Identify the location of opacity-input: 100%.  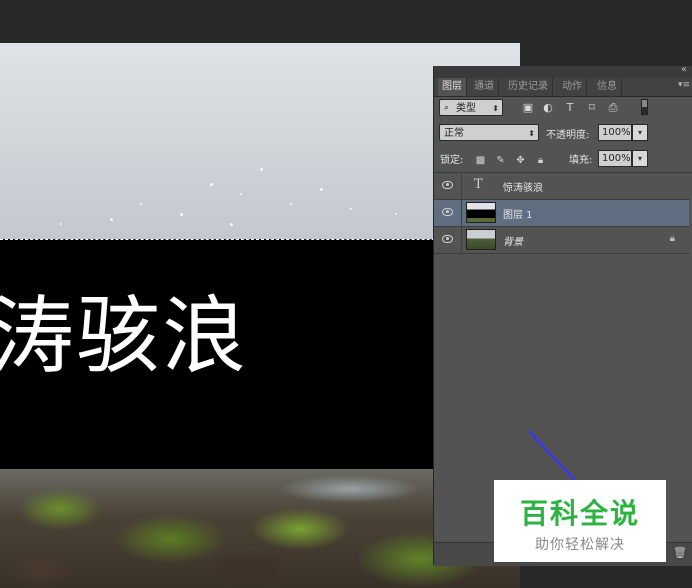
(615, 132).